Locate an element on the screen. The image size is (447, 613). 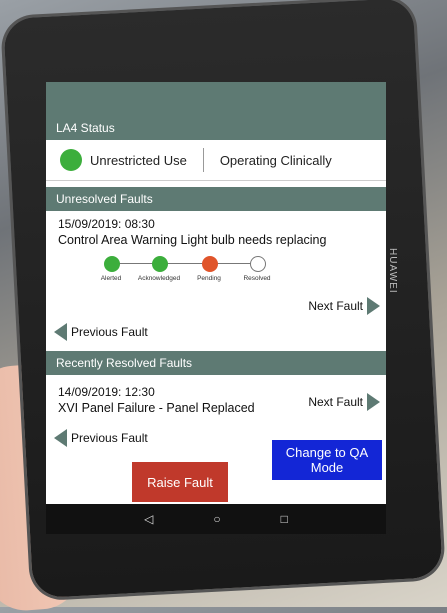
resolved-section-header: Recently Resolved Faults is located at coordinates (216, 363).